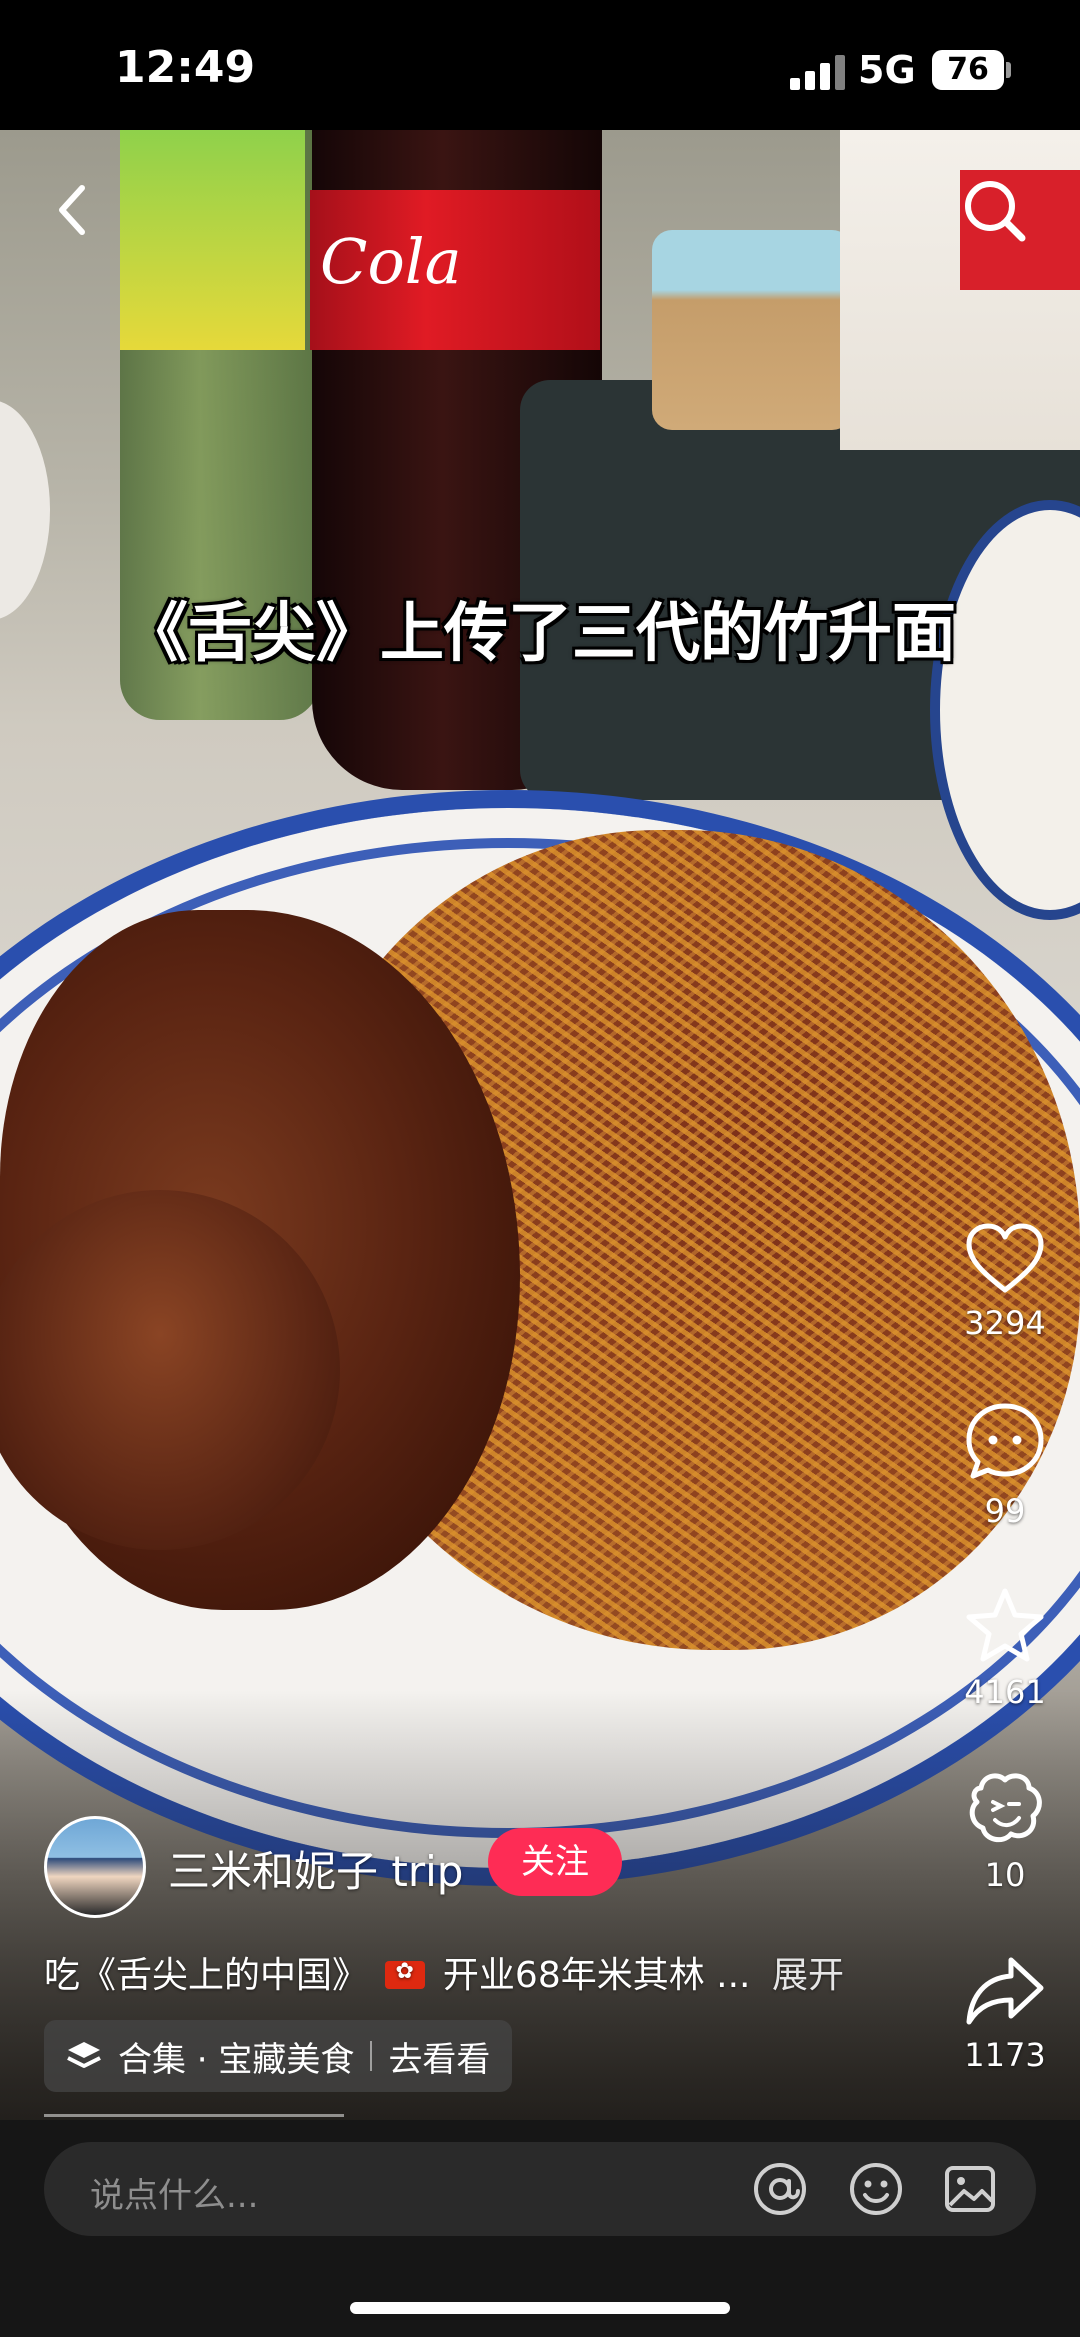 The height and width of the screenshot is (2337, 1080). I want to click on description-text-1: 吃《舌尖上的中国》, so click(206, 1975).